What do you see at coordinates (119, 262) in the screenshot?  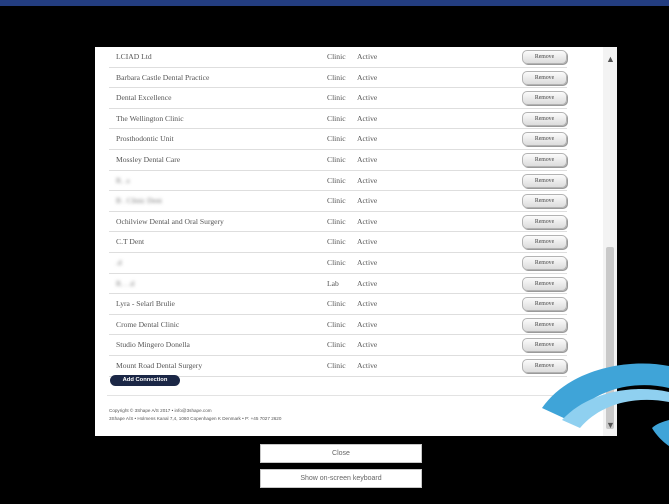 I see `connection-name: .d` at bounding box center [119, 262].